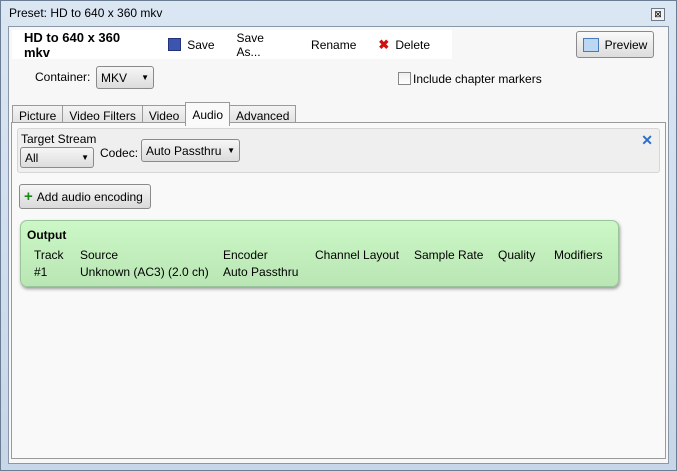 Image resolution: width=677 pixels, height=471 pixels. What do you see at coordinates (72, 44) in the screenshot?
I see `preset-name: HD to 640 x 360 mkv` at bounding box center [72, 44].